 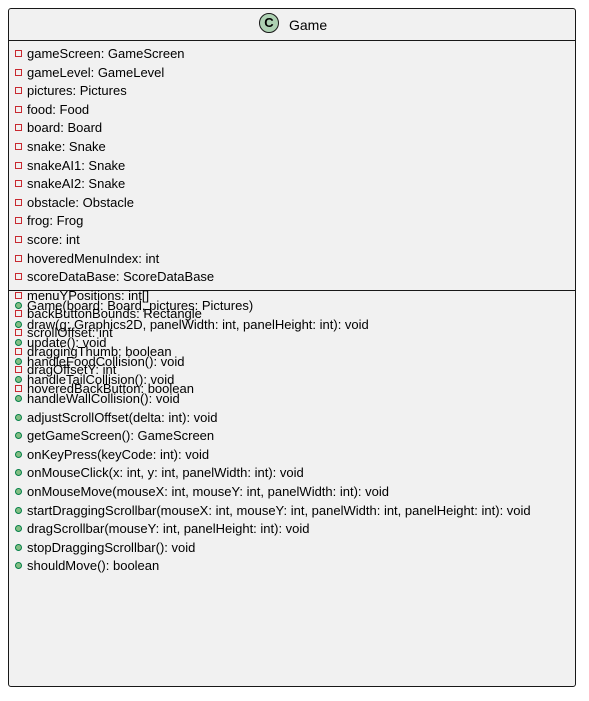 What do you see at coordinates (140, 305) in the screenshot?
I see `method-text: Game(board: Board, pictures: Pictures)` at bounding box center [140, 305].